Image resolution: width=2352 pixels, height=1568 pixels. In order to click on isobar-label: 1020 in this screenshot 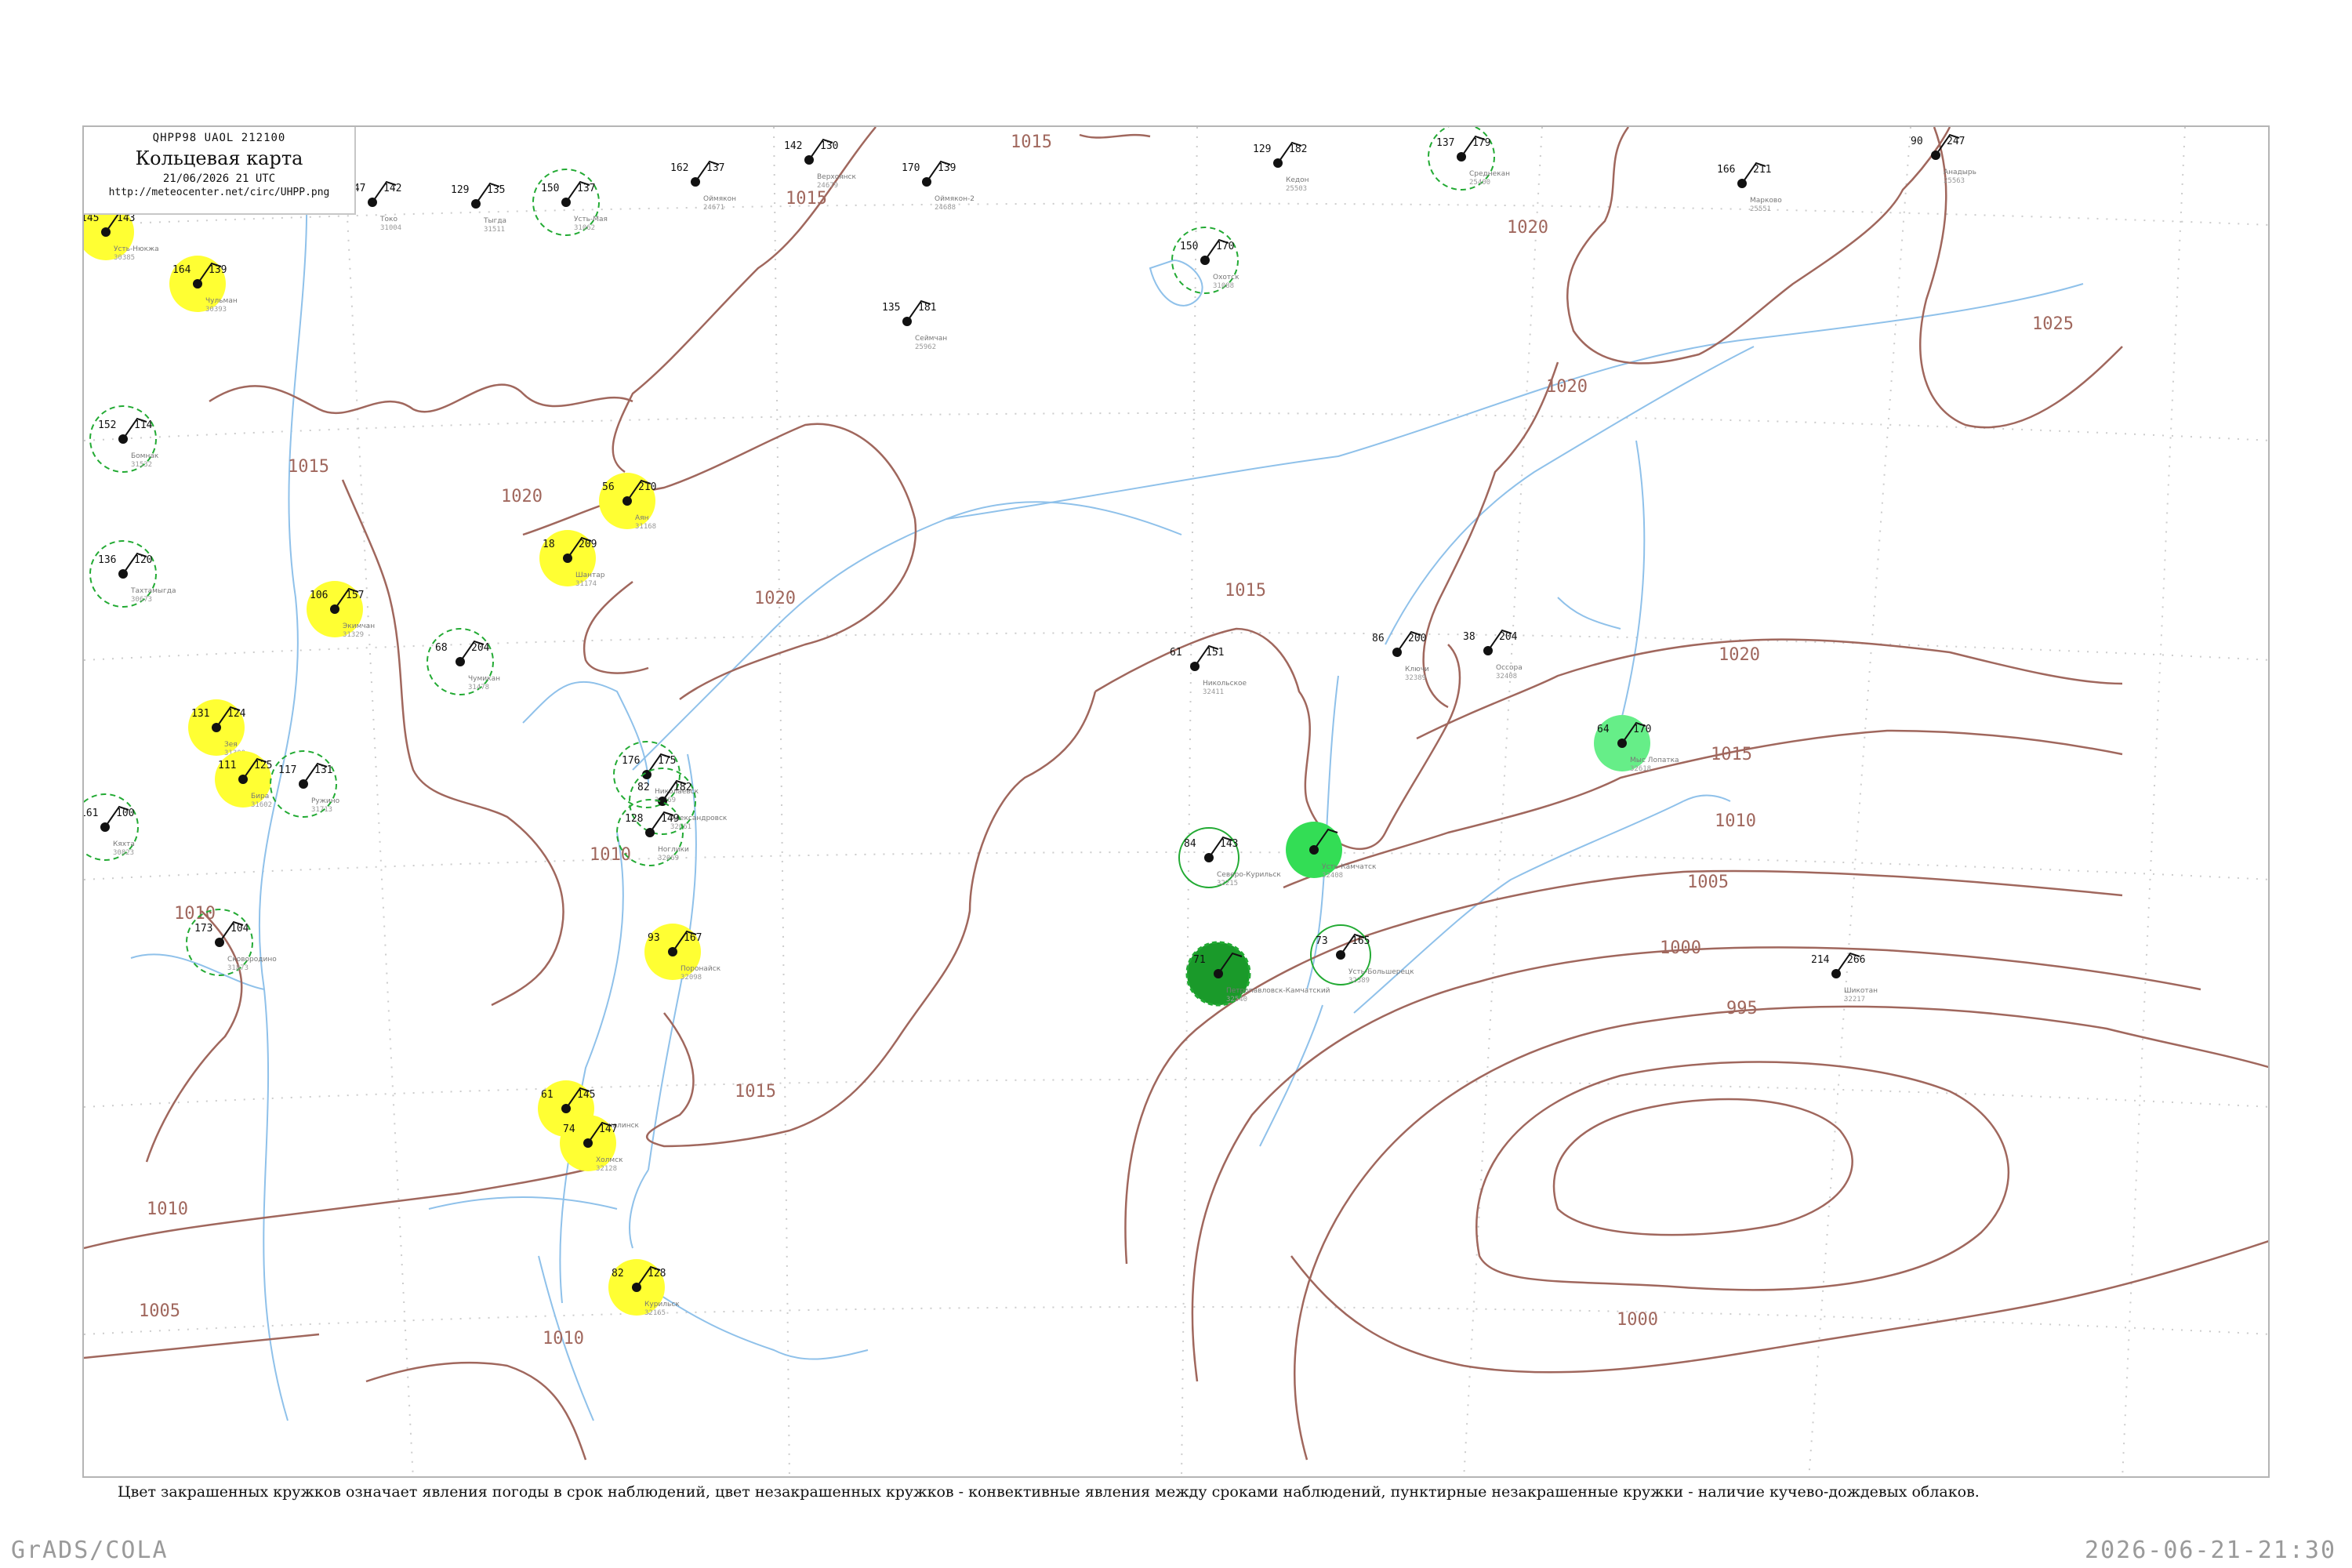, I will do `click(1567, 387)`.